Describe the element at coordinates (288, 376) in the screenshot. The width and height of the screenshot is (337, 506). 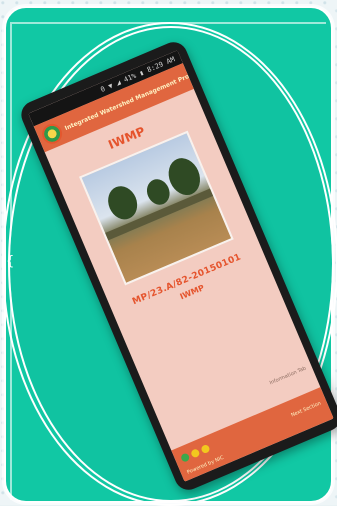
I see `info-tab-hint: Information Tab` at that location.